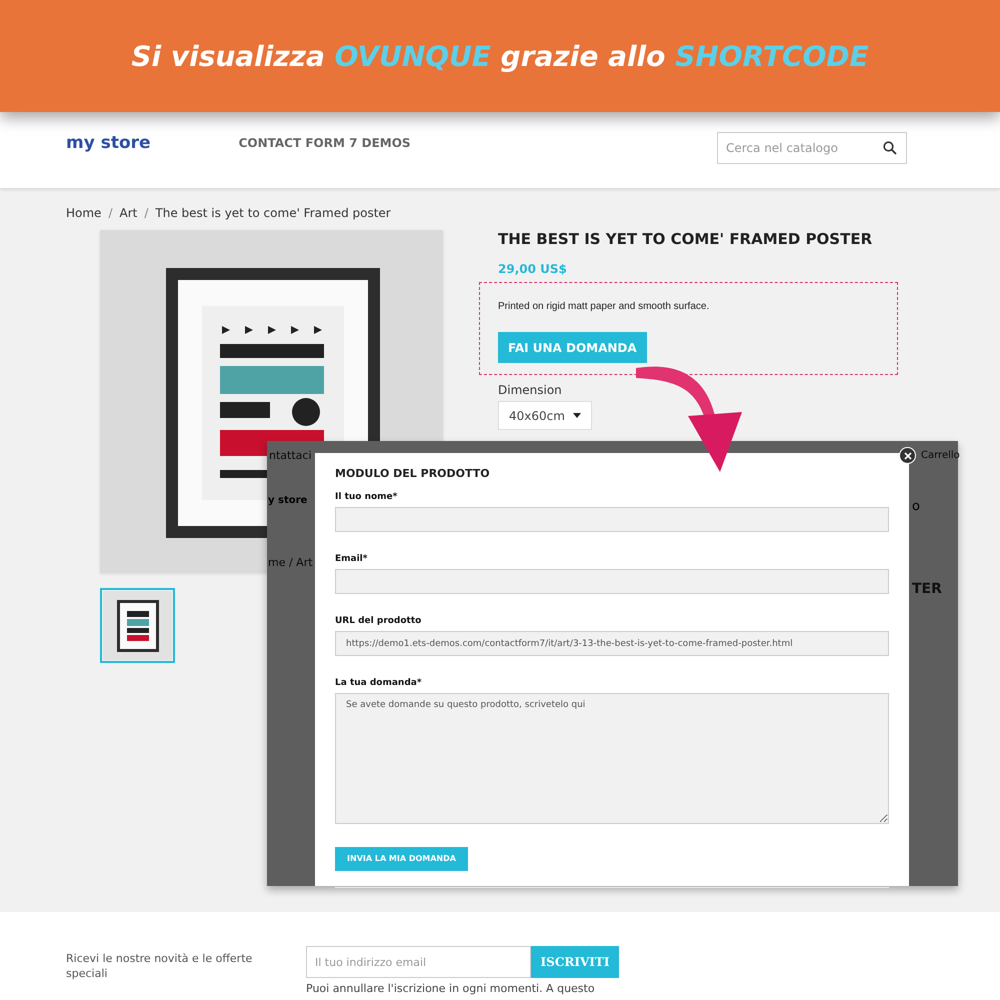  Describe the element at coordinates (290, 562) in the screenshot. I see `breadcrumb-text: me / Art` at that location.